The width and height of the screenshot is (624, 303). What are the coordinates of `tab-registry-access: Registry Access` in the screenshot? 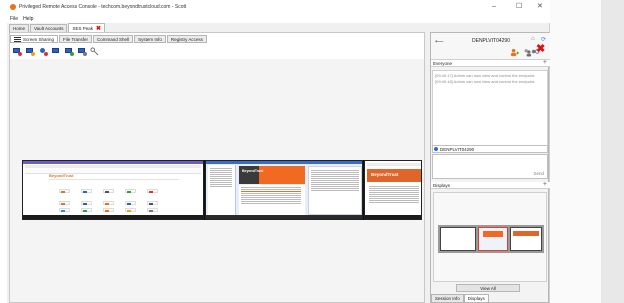 It's located at (186, 39).